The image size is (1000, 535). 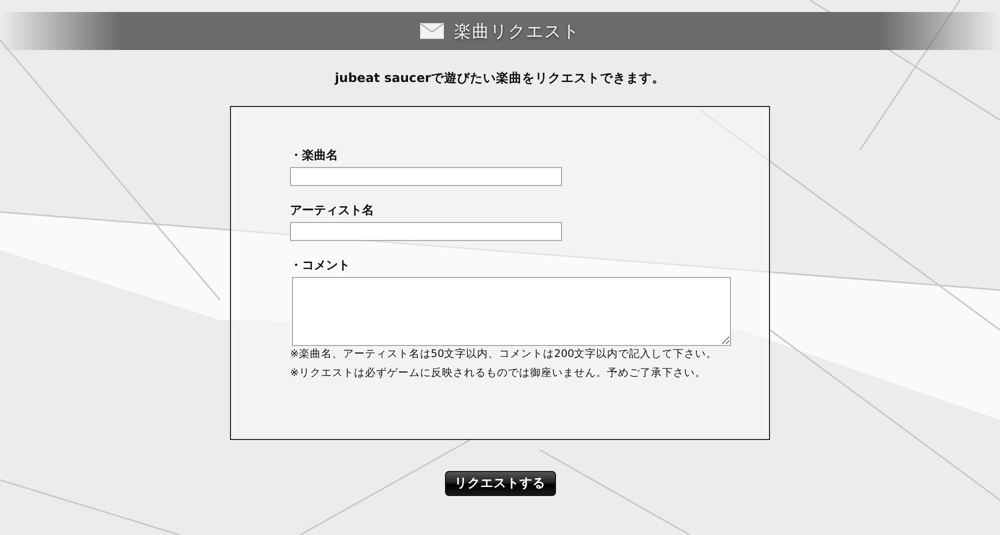 I want to click on comment-field, so click(x=511, y=311).